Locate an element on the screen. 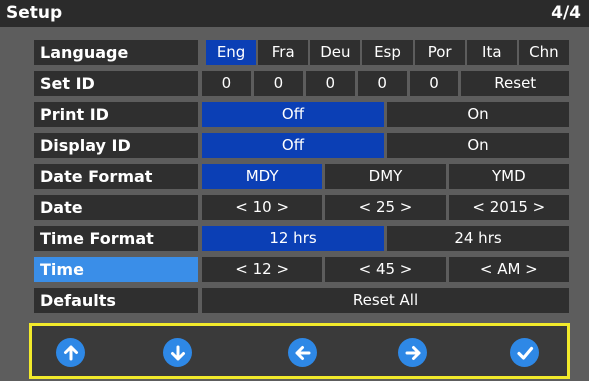 The width and height of the screenshot is (589, 381). print-id-off: Off is located at coordinates (293, 114).